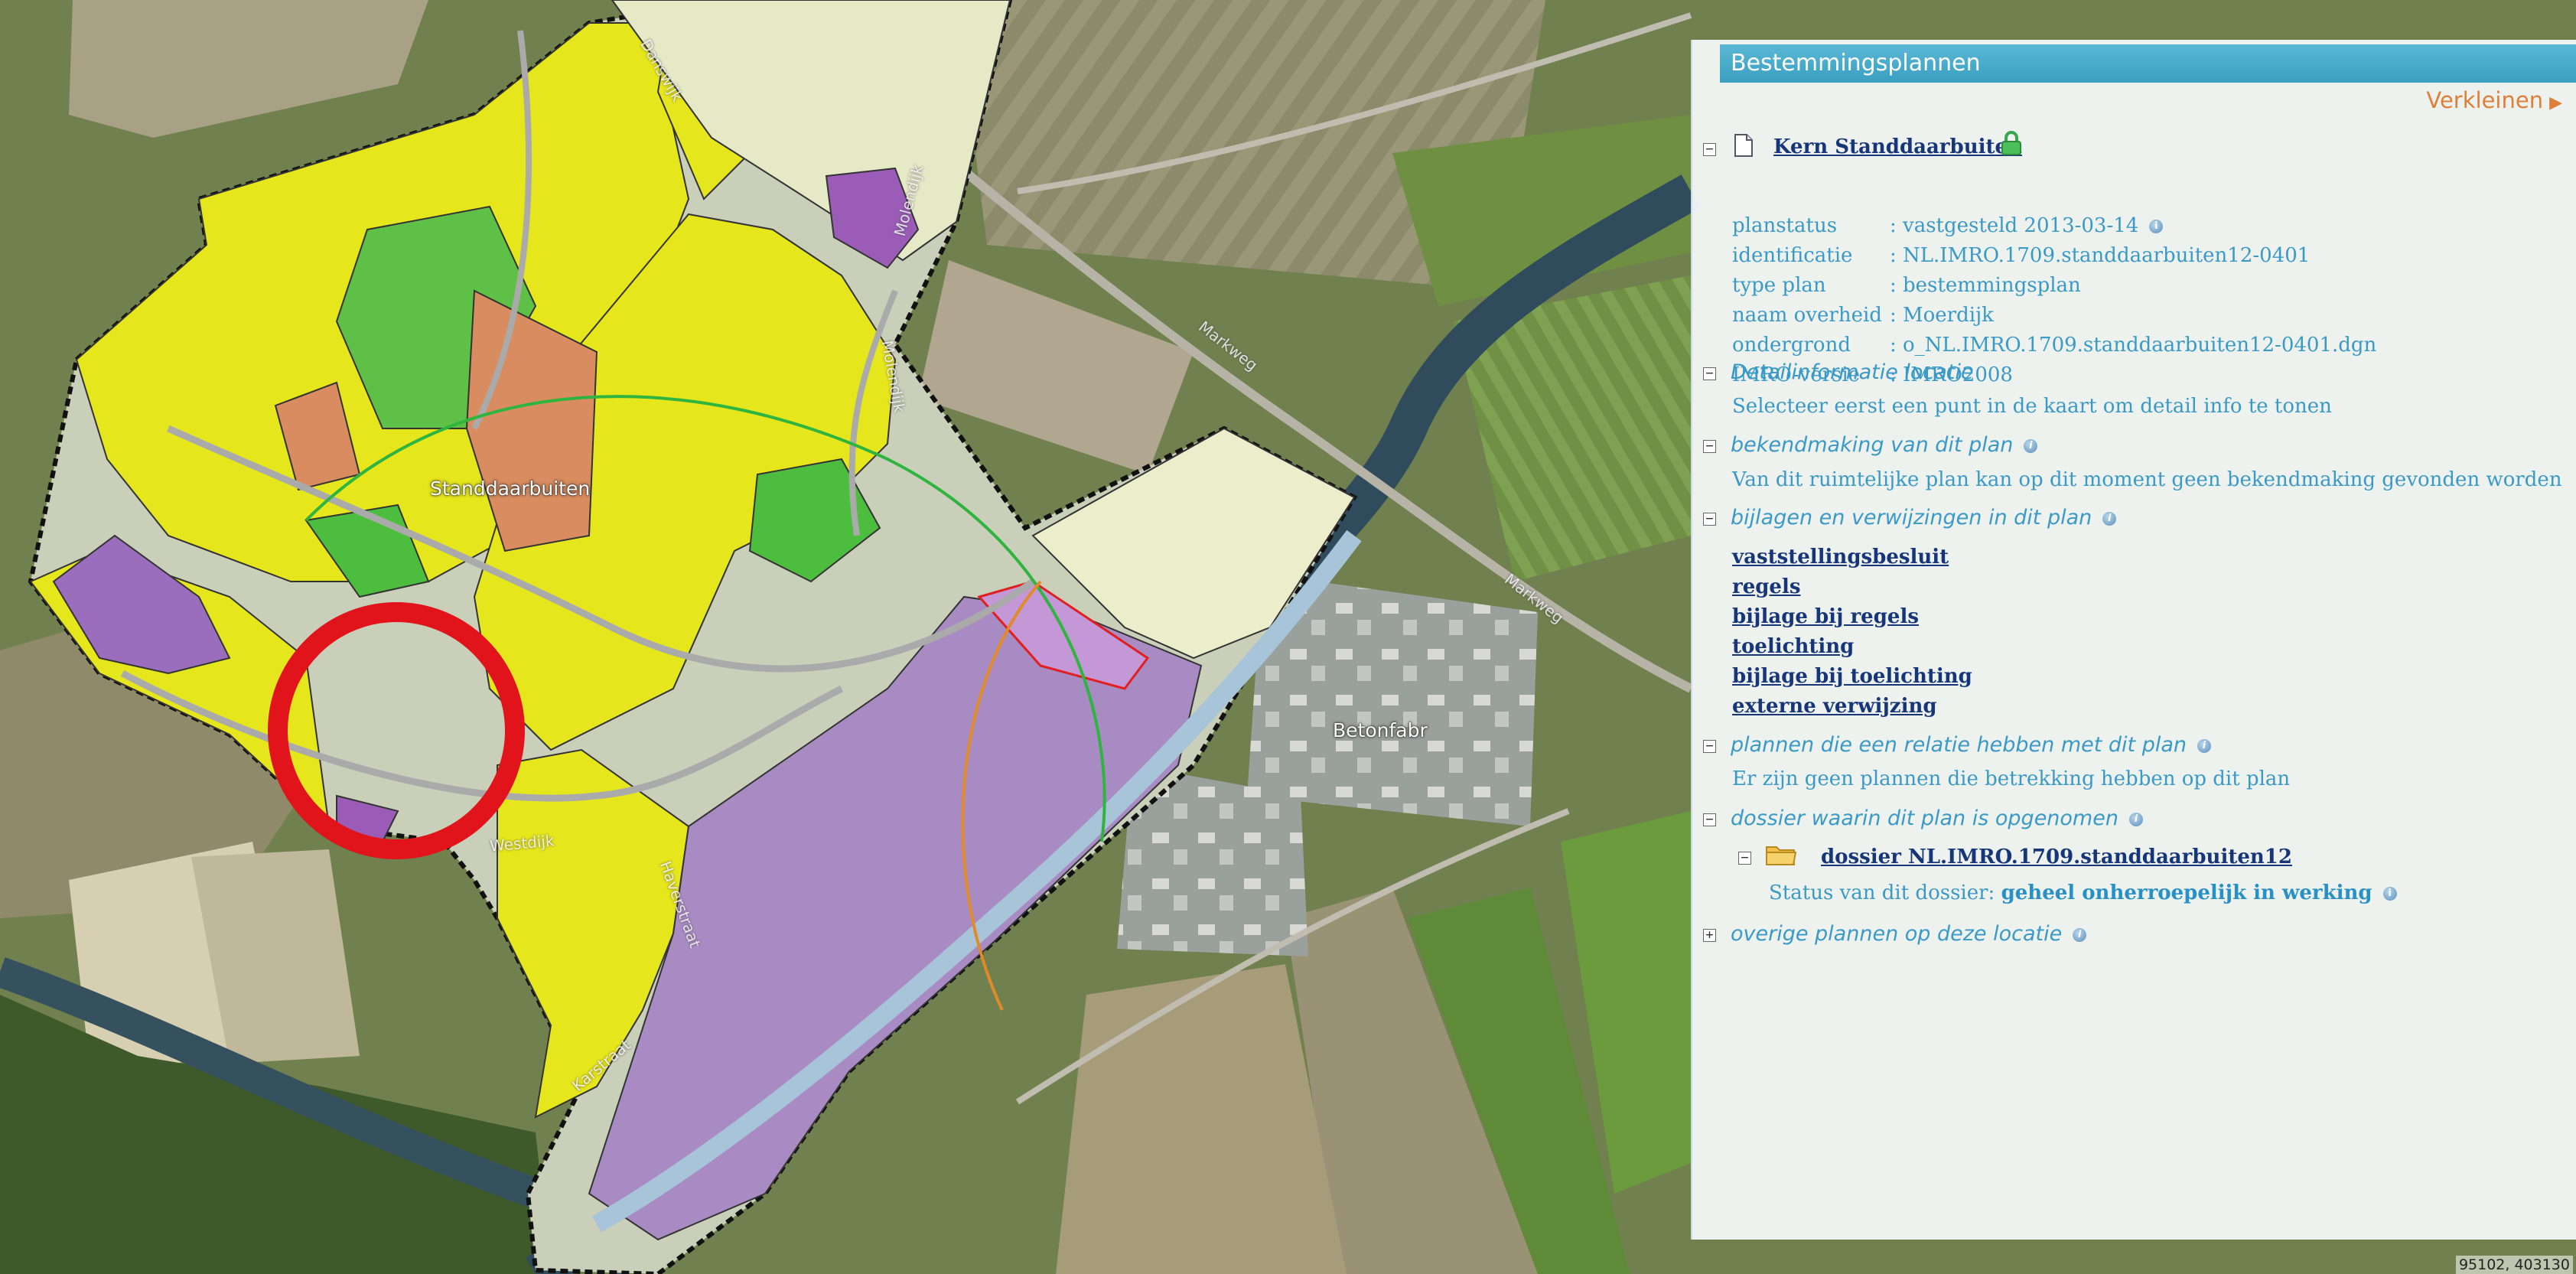  What do you see at coordinates (1897, 934) in the screenshot?
I see `overige-title: overige plannen op deze locatie` at bounding box center [1897, 934].